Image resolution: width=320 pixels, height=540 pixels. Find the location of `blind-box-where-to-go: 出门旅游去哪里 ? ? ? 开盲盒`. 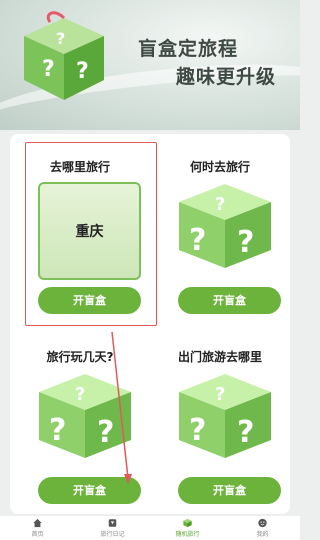

blind-box-where-to-go: 出门旅游去哪里 ? ? ? 开盲盒 is located at coordinates (220, 414).